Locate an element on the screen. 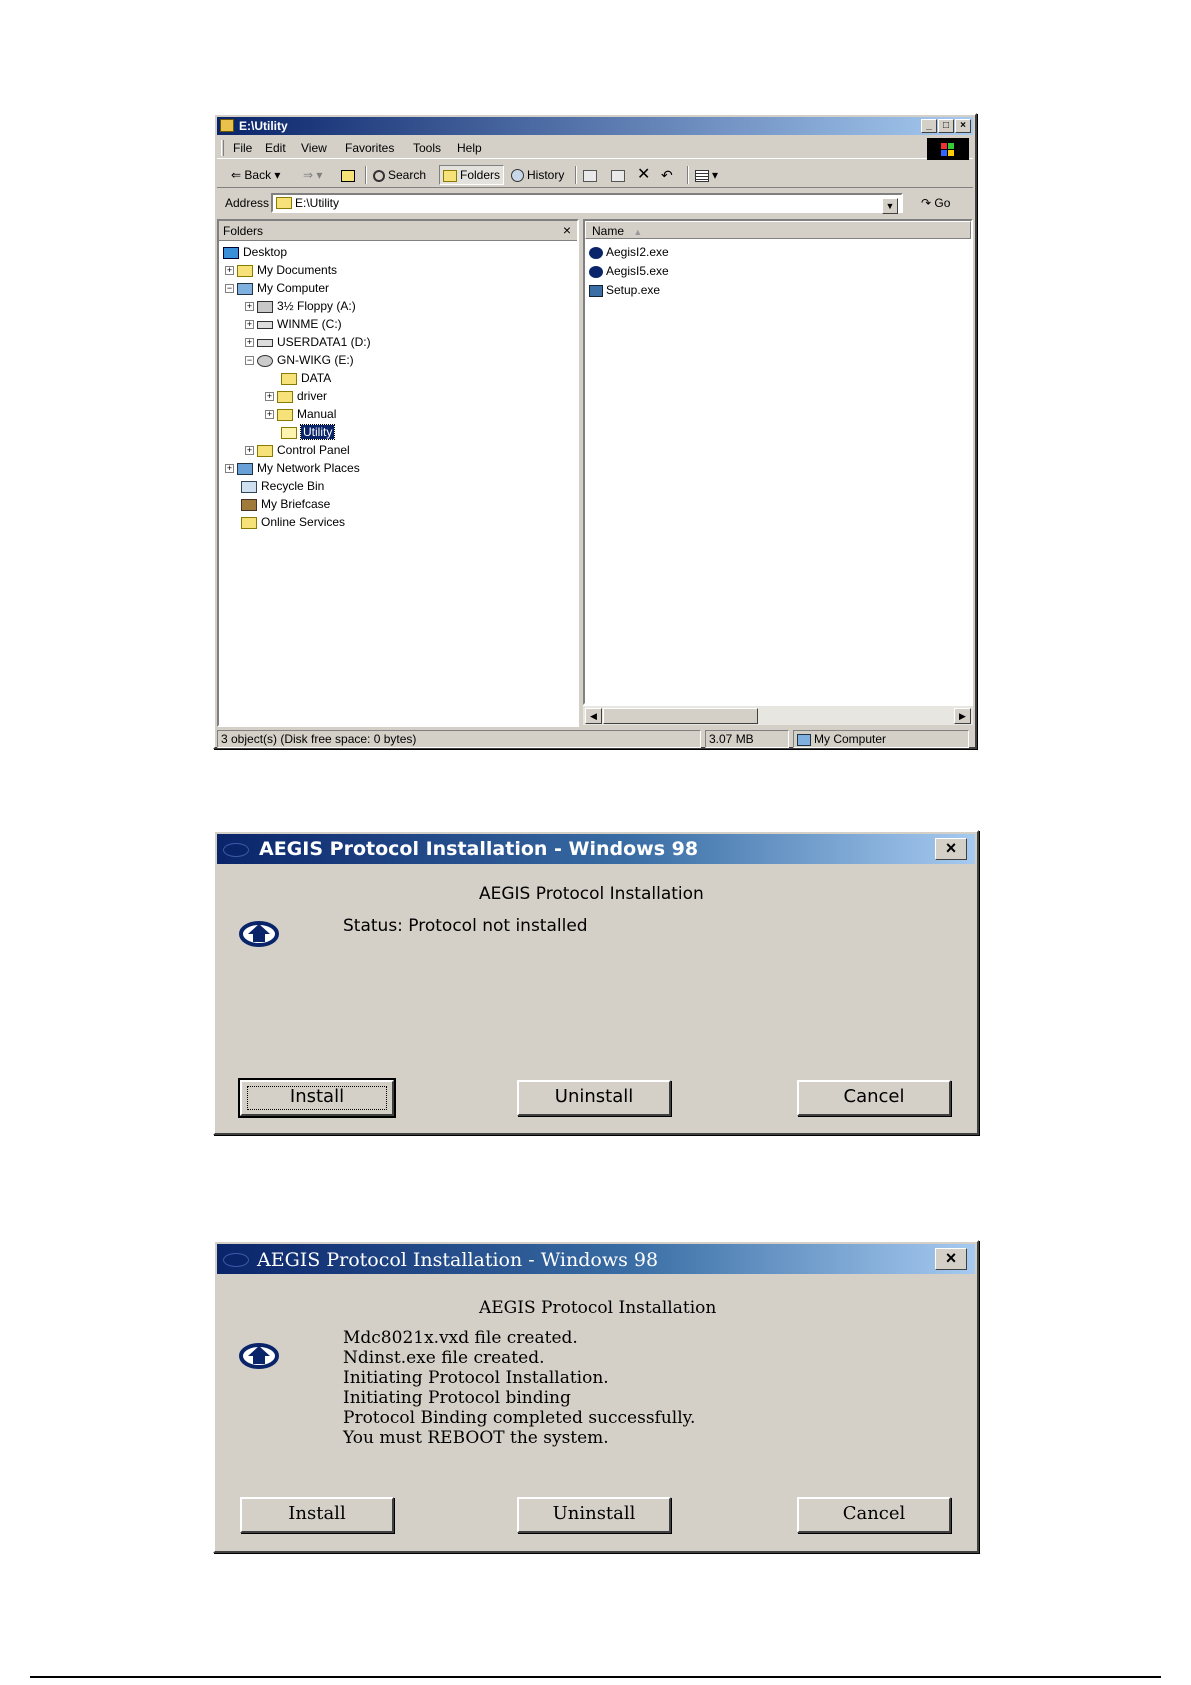 The image size is (1191, 1685). tree-item-utility: Utility is located at coordinates (308, 432).